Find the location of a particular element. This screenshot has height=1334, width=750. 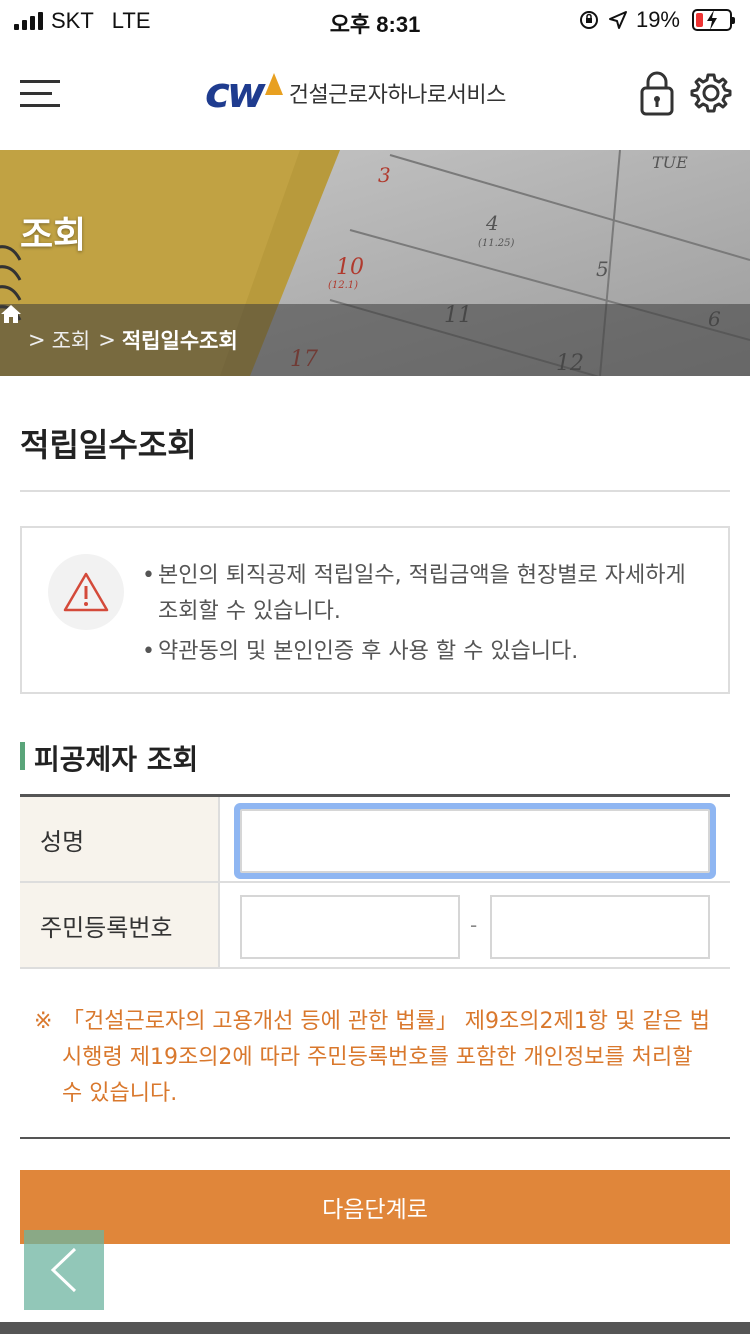

back-button is located at coordinates (64, 1270).